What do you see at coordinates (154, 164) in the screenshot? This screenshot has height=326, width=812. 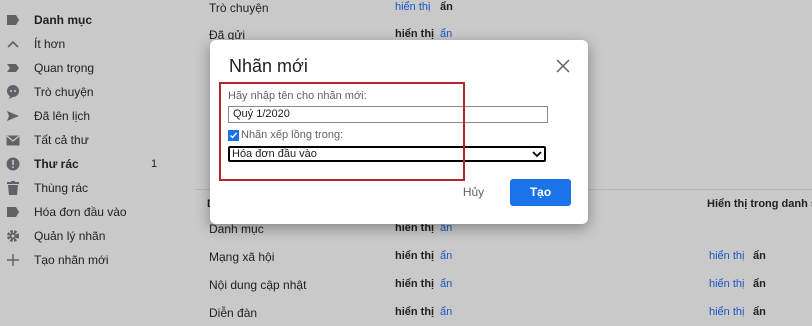 I see `unread-count: 1` at bounding box center [154, 164].